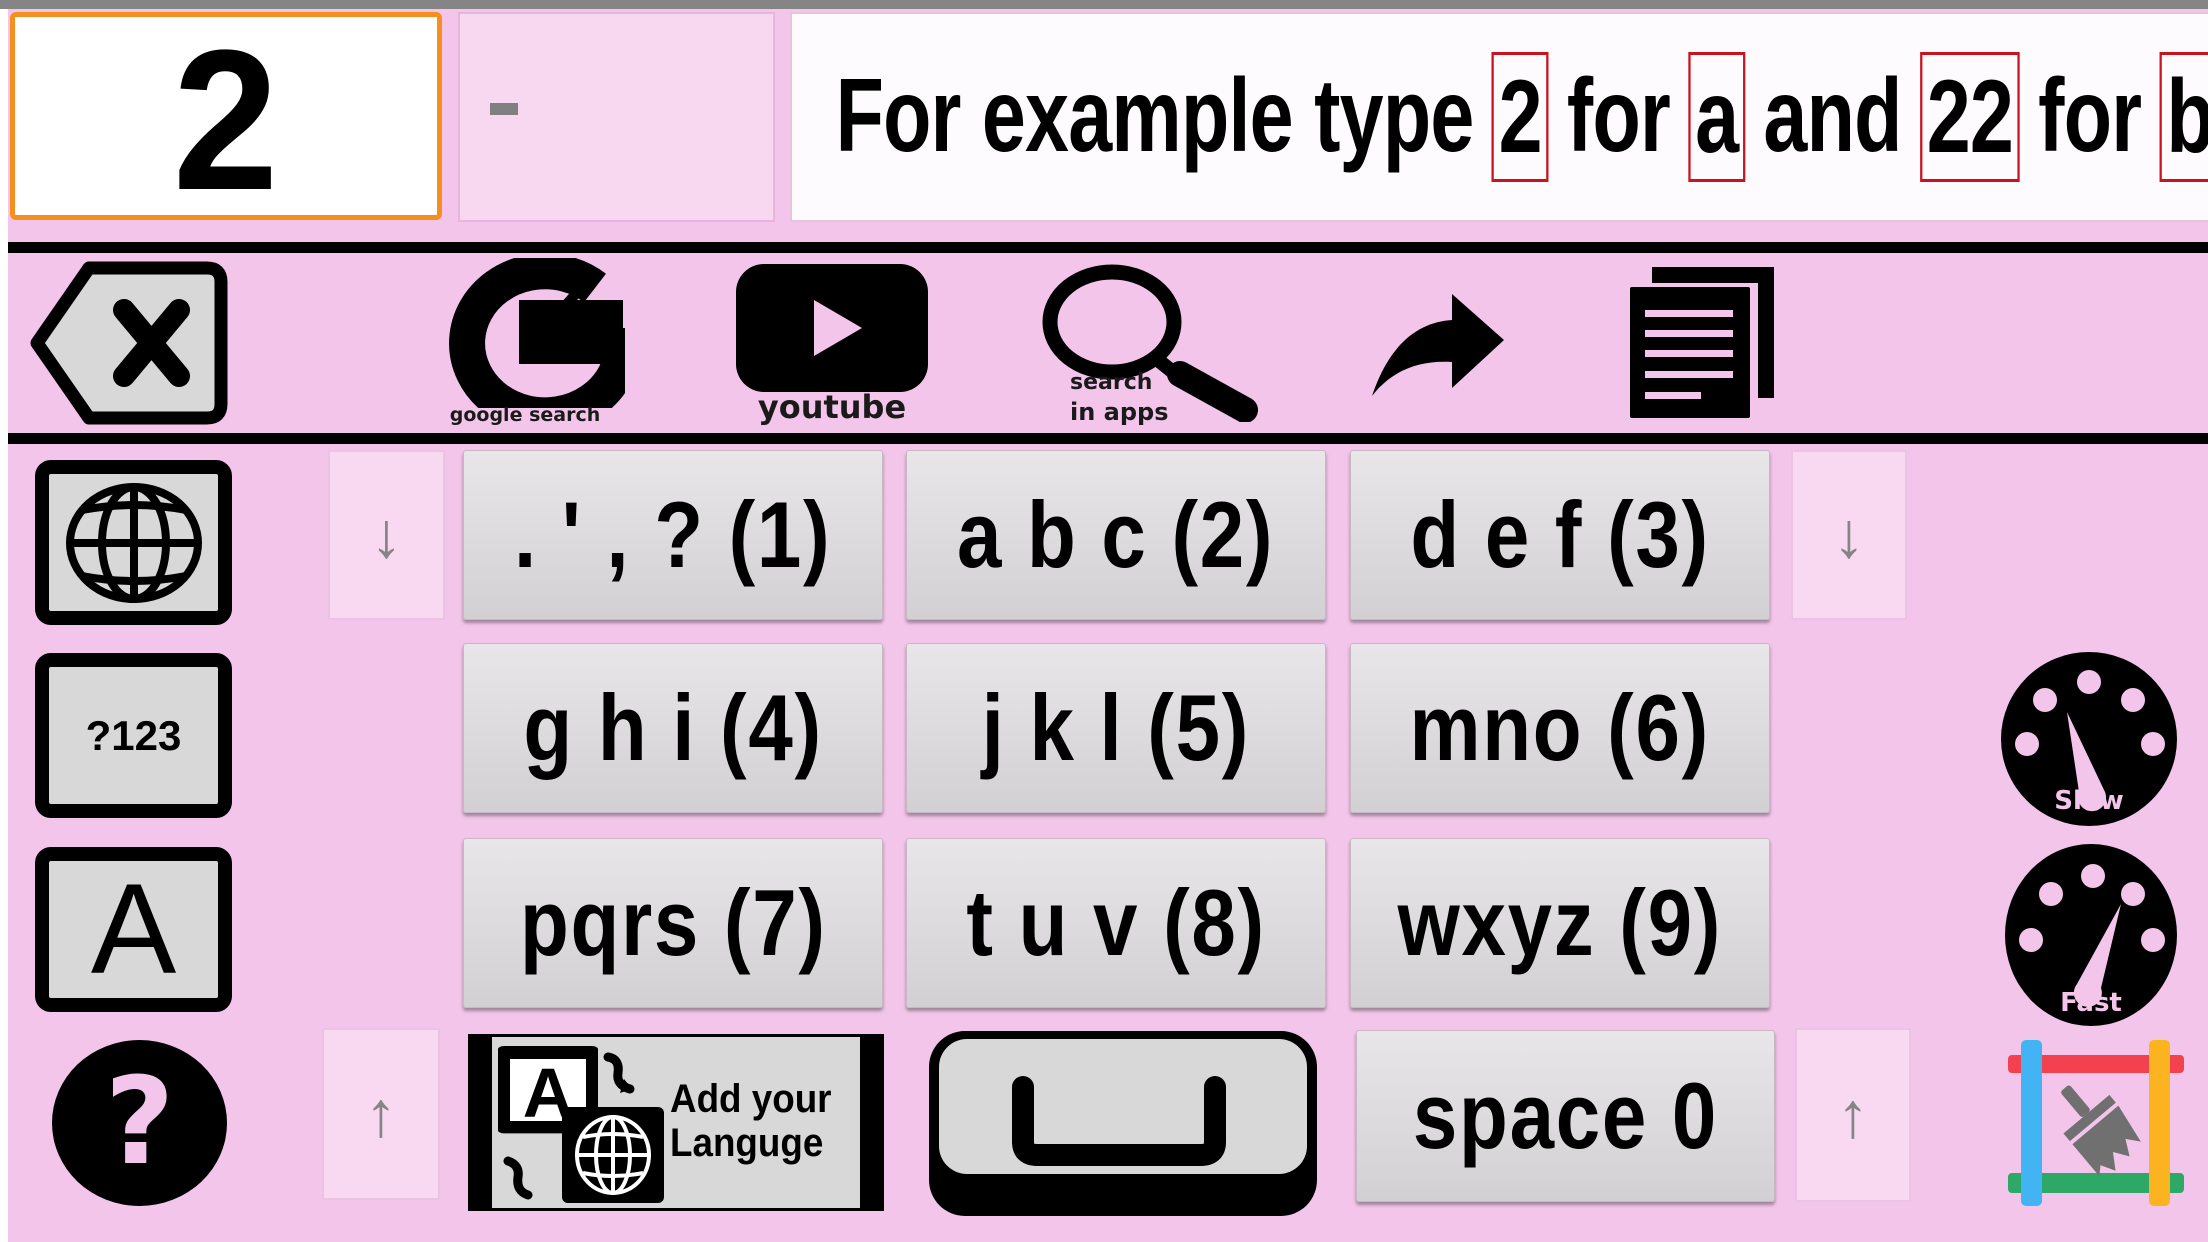  I want to click on left-edge, so click(4, 625).